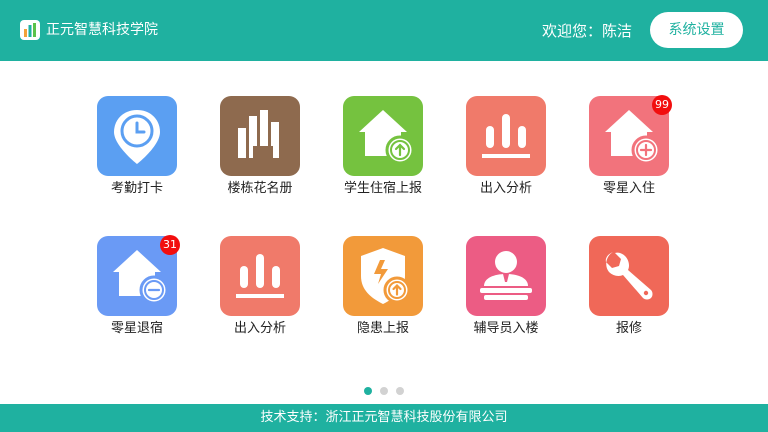  I want to click on tile-repair: 报修, so click(629, 292).